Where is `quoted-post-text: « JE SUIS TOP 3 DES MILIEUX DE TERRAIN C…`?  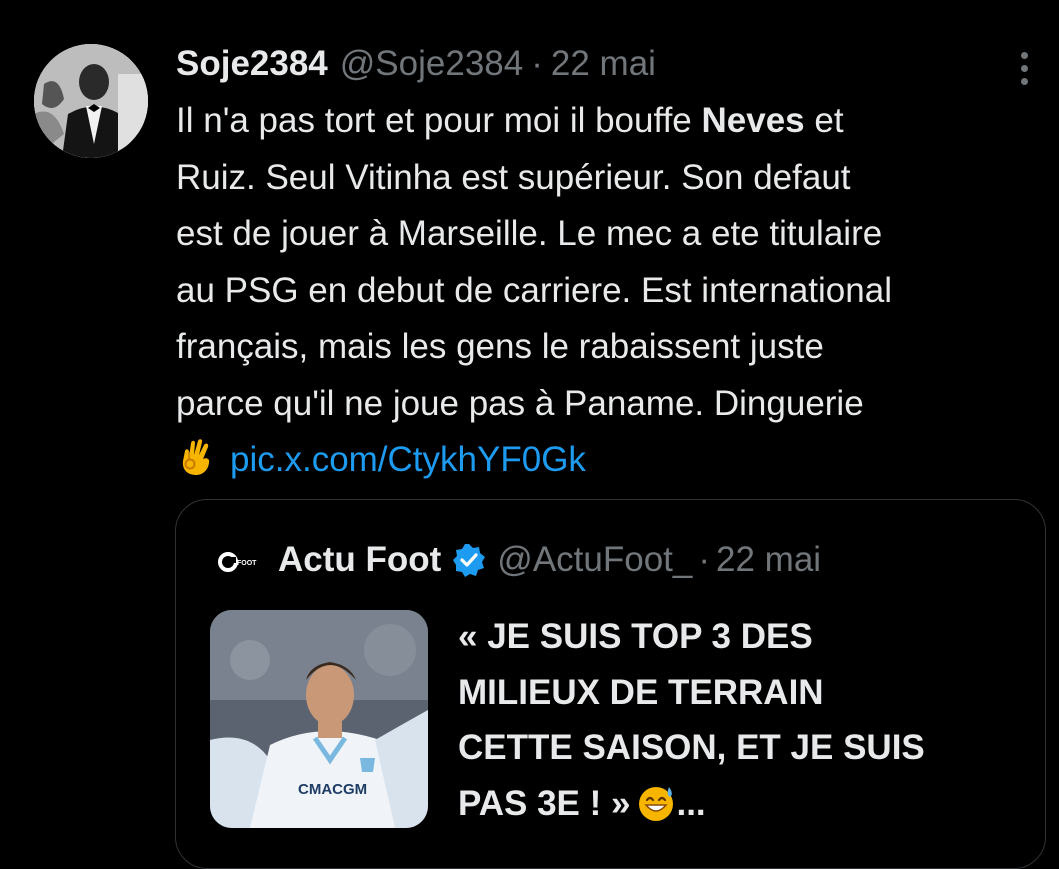
quoted-post-text: « JE SUIS TOP 3 DES MILIEUX DE TERRAIN C… is located at coordinates (743, 720).